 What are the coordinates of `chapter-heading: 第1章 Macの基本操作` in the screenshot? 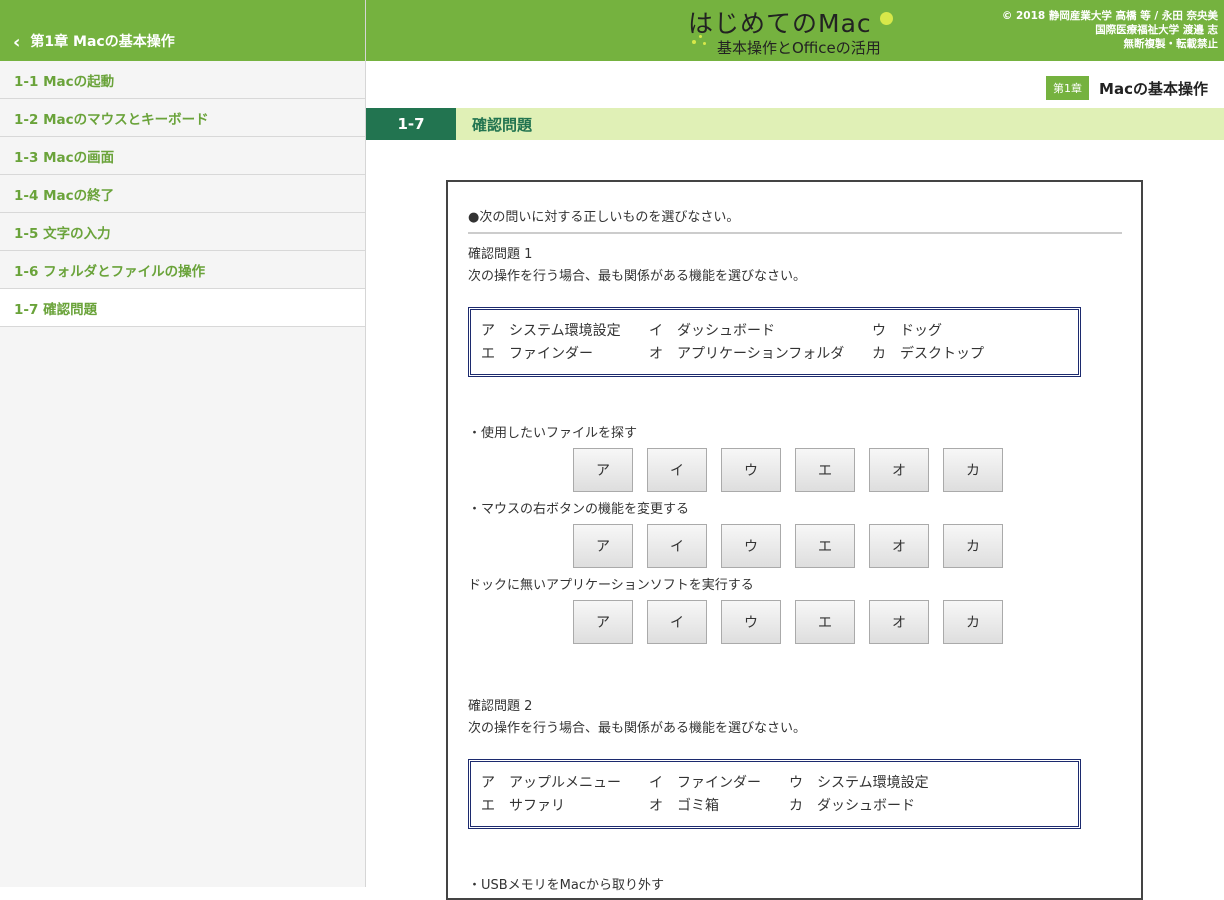 It's located at (1127, 88).